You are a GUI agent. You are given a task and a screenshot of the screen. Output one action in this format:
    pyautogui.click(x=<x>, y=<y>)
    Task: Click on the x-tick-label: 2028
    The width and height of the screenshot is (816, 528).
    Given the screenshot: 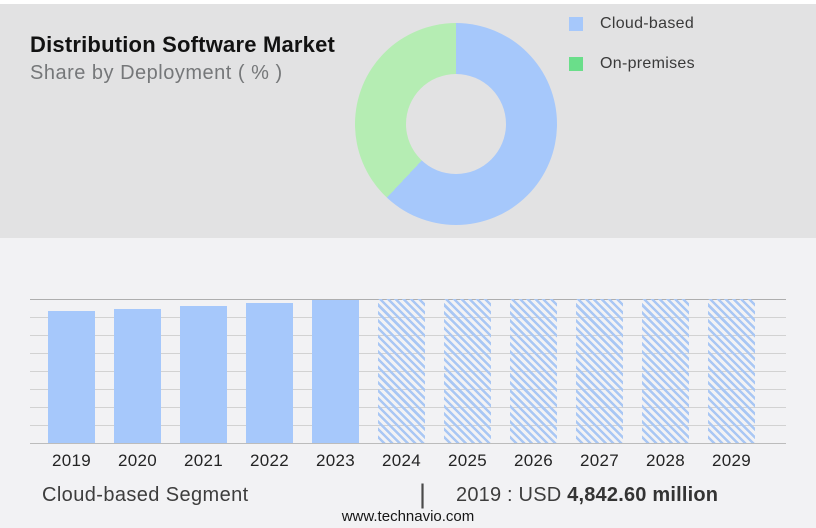 What is the action you would take?
    pyautogui.click(x=665, y=460)
    